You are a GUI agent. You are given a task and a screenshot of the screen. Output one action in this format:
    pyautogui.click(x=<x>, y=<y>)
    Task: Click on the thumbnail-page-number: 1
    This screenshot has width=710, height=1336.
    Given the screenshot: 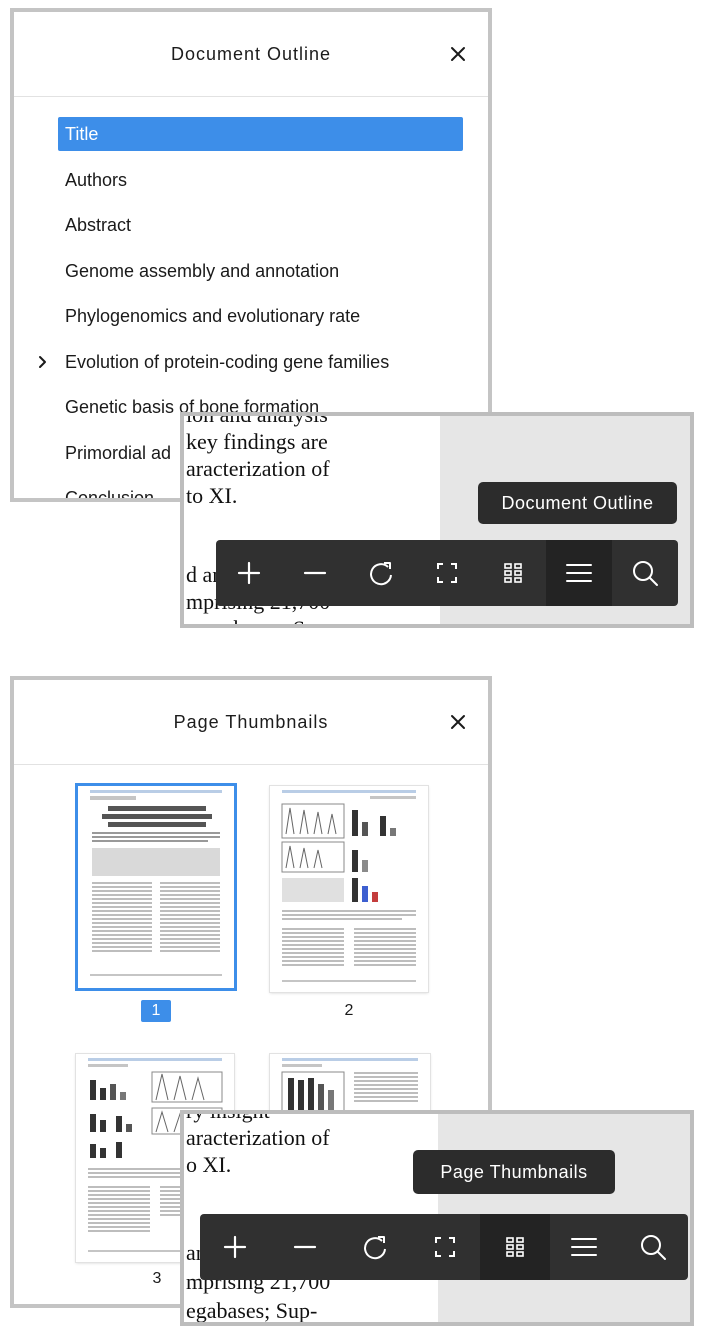 What is the action you would take?
    pyautogui.click(x=156, y=1011)
    